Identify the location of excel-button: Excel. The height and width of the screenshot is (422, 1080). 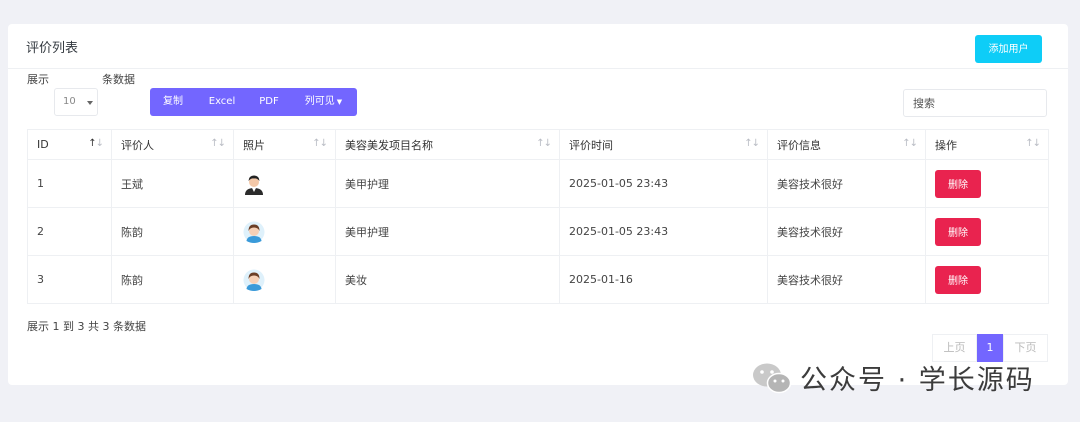
(222, 102).